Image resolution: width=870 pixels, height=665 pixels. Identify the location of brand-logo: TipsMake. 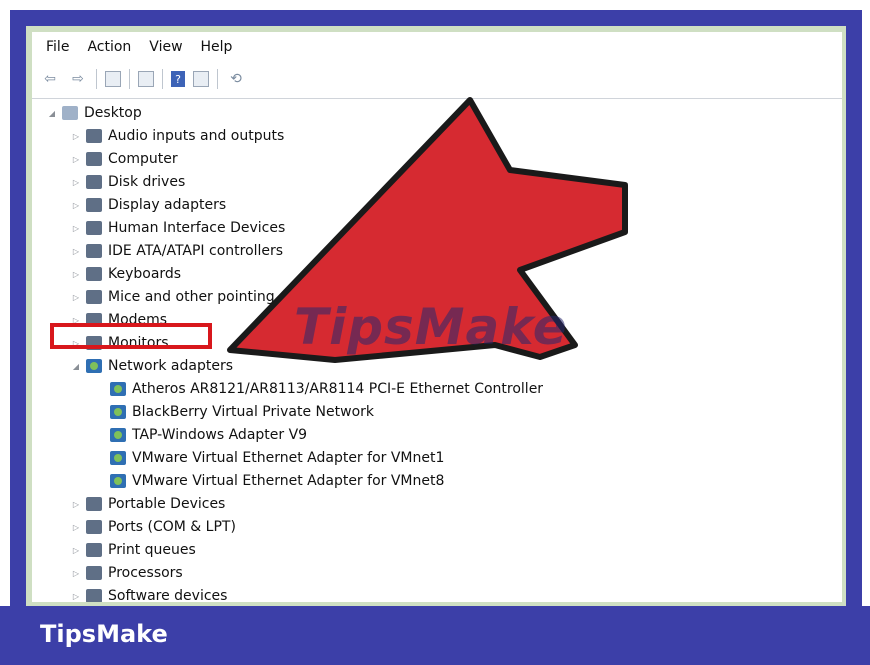
(104, 634).